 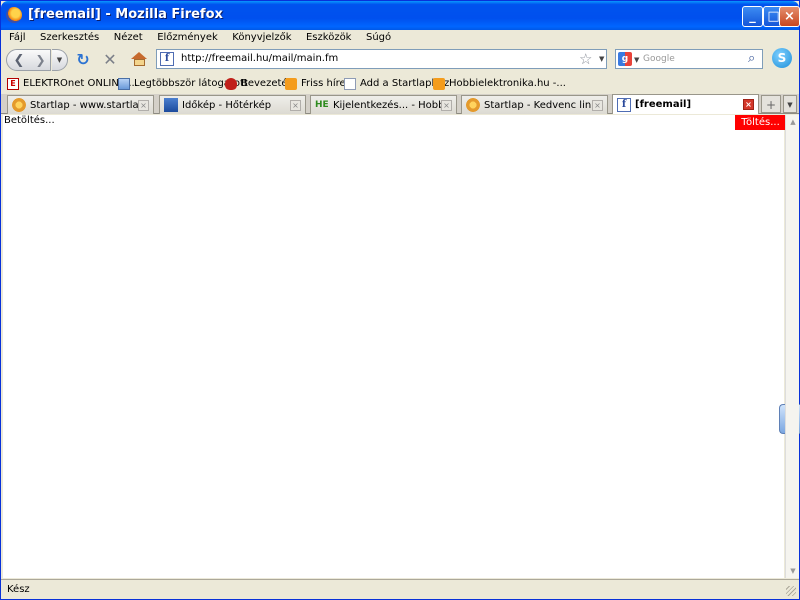 I want to click on new-tab-button: +, so click(x=771, y=104).